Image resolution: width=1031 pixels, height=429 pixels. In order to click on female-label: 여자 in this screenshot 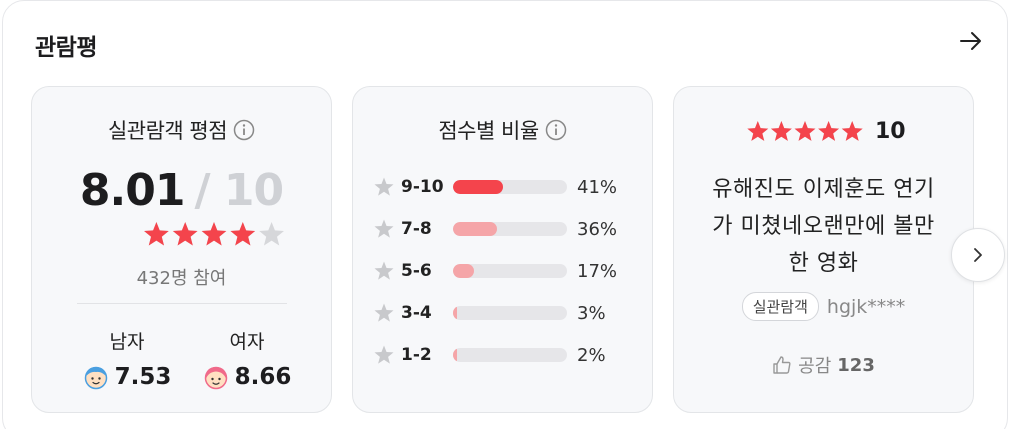, I will do `click(247, 342)`.